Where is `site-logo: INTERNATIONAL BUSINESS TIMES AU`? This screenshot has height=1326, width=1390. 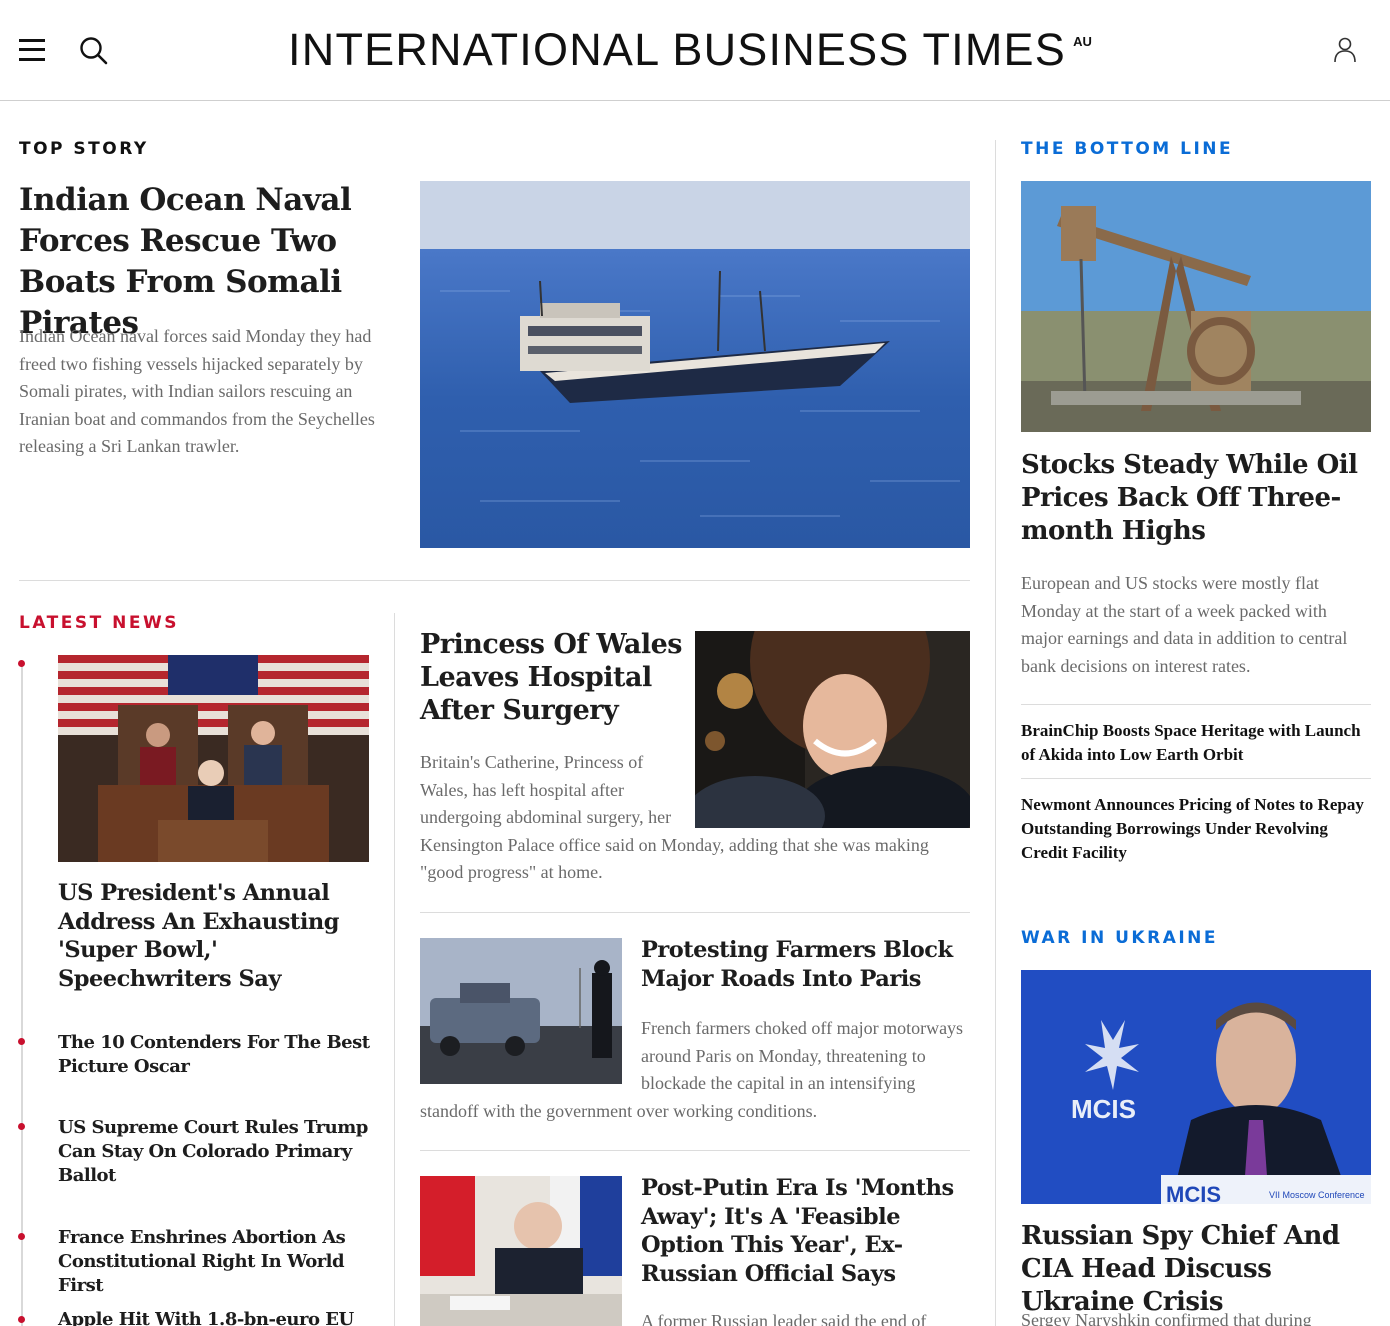
site-logo: INTERNATIONAL BUSINESS TIMES AU is located at coordinates (695, 50).